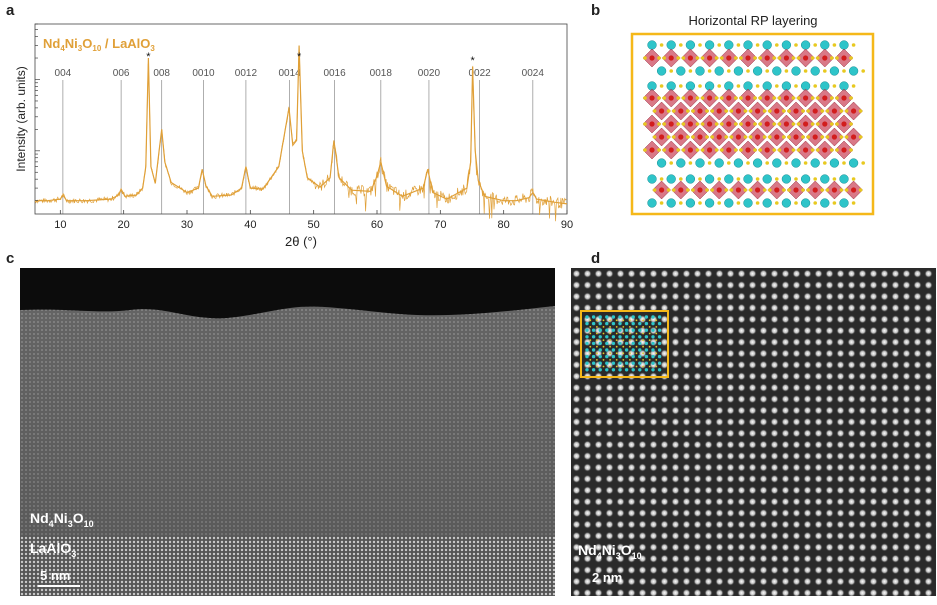 The height and width of the screenshot is (605, 937). I want to click on x-tick-label: 20, so click(124, 225).